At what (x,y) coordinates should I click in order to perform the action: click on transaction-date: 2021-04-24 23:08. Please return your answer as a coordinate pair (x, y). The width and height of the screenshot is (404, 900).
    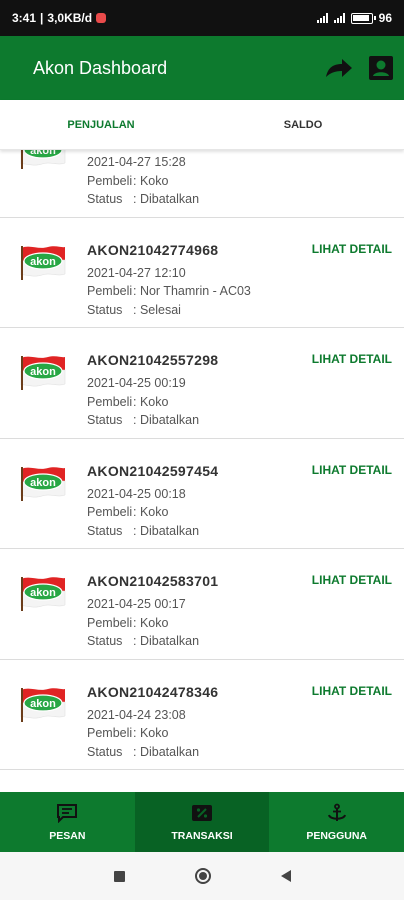
    Looking at the image, I should click on (136, 714).